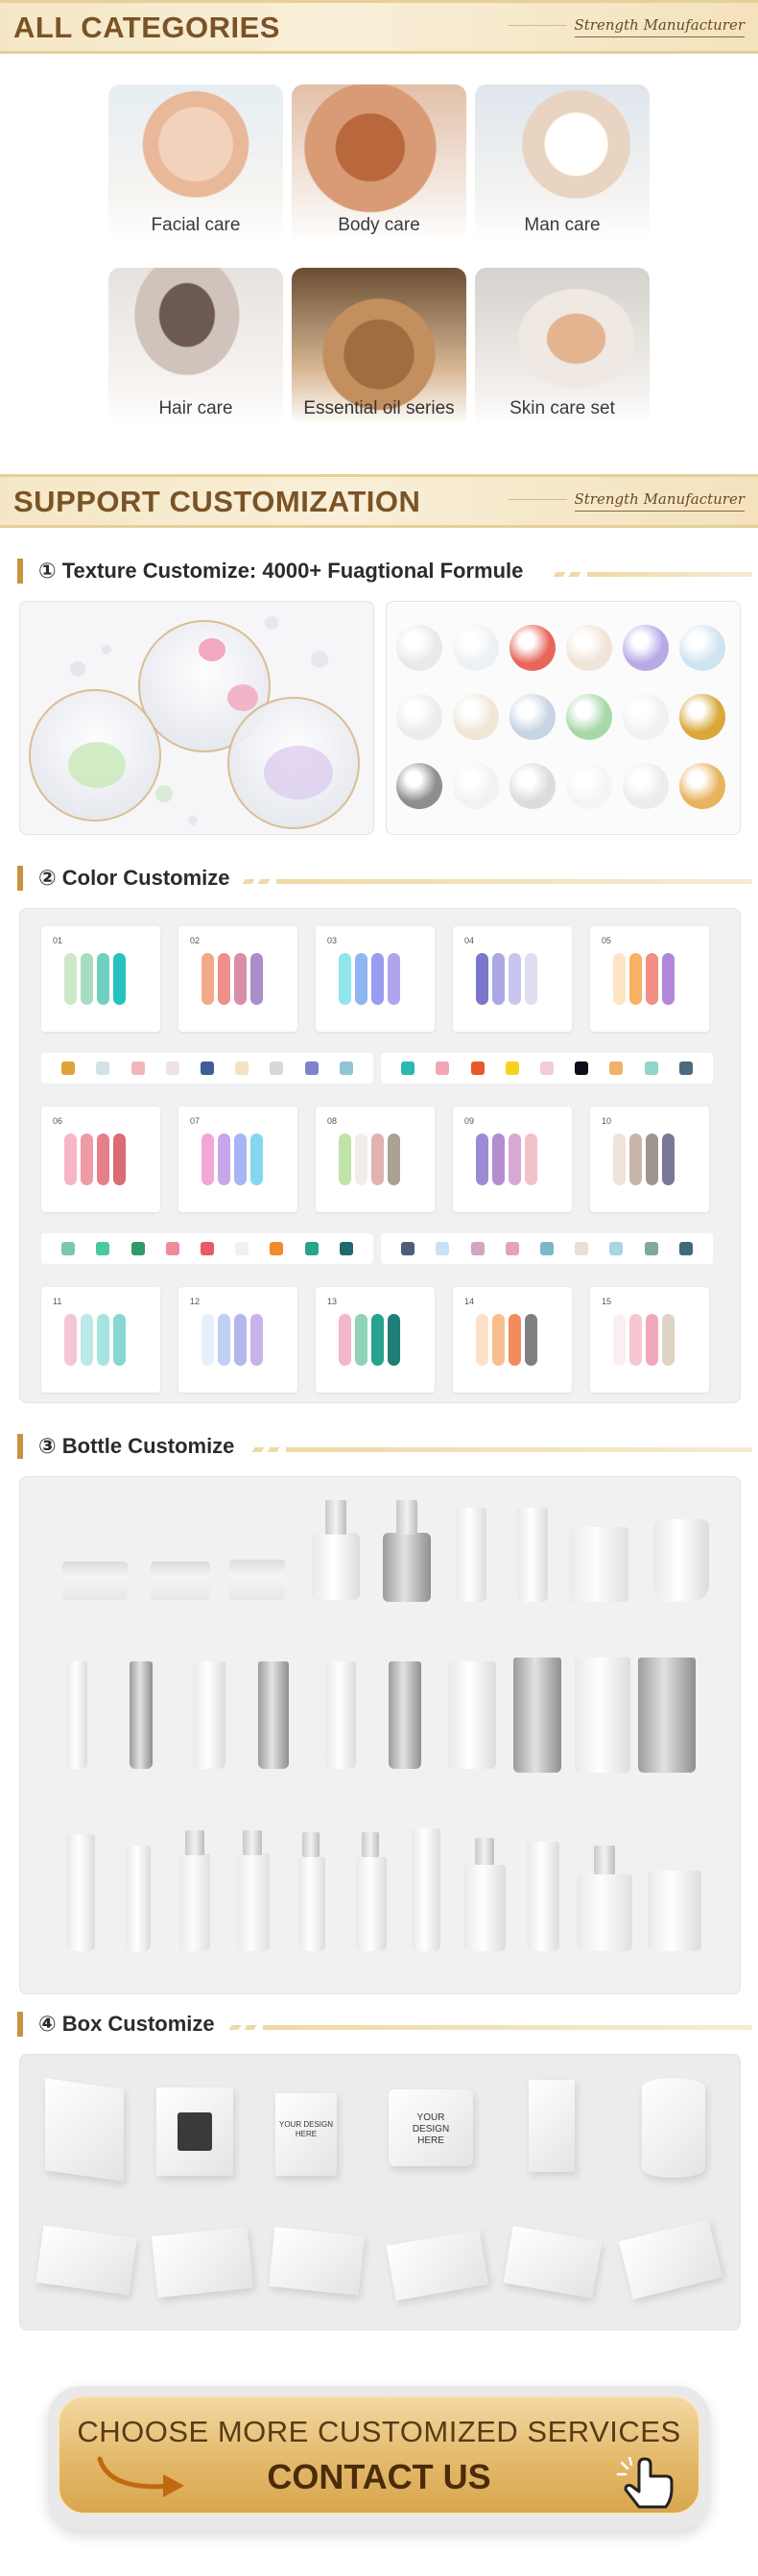 Image resolution: width=758 pixels, height=2576 pixels. I want to click on palette-card: 12, so click(237, 1340).